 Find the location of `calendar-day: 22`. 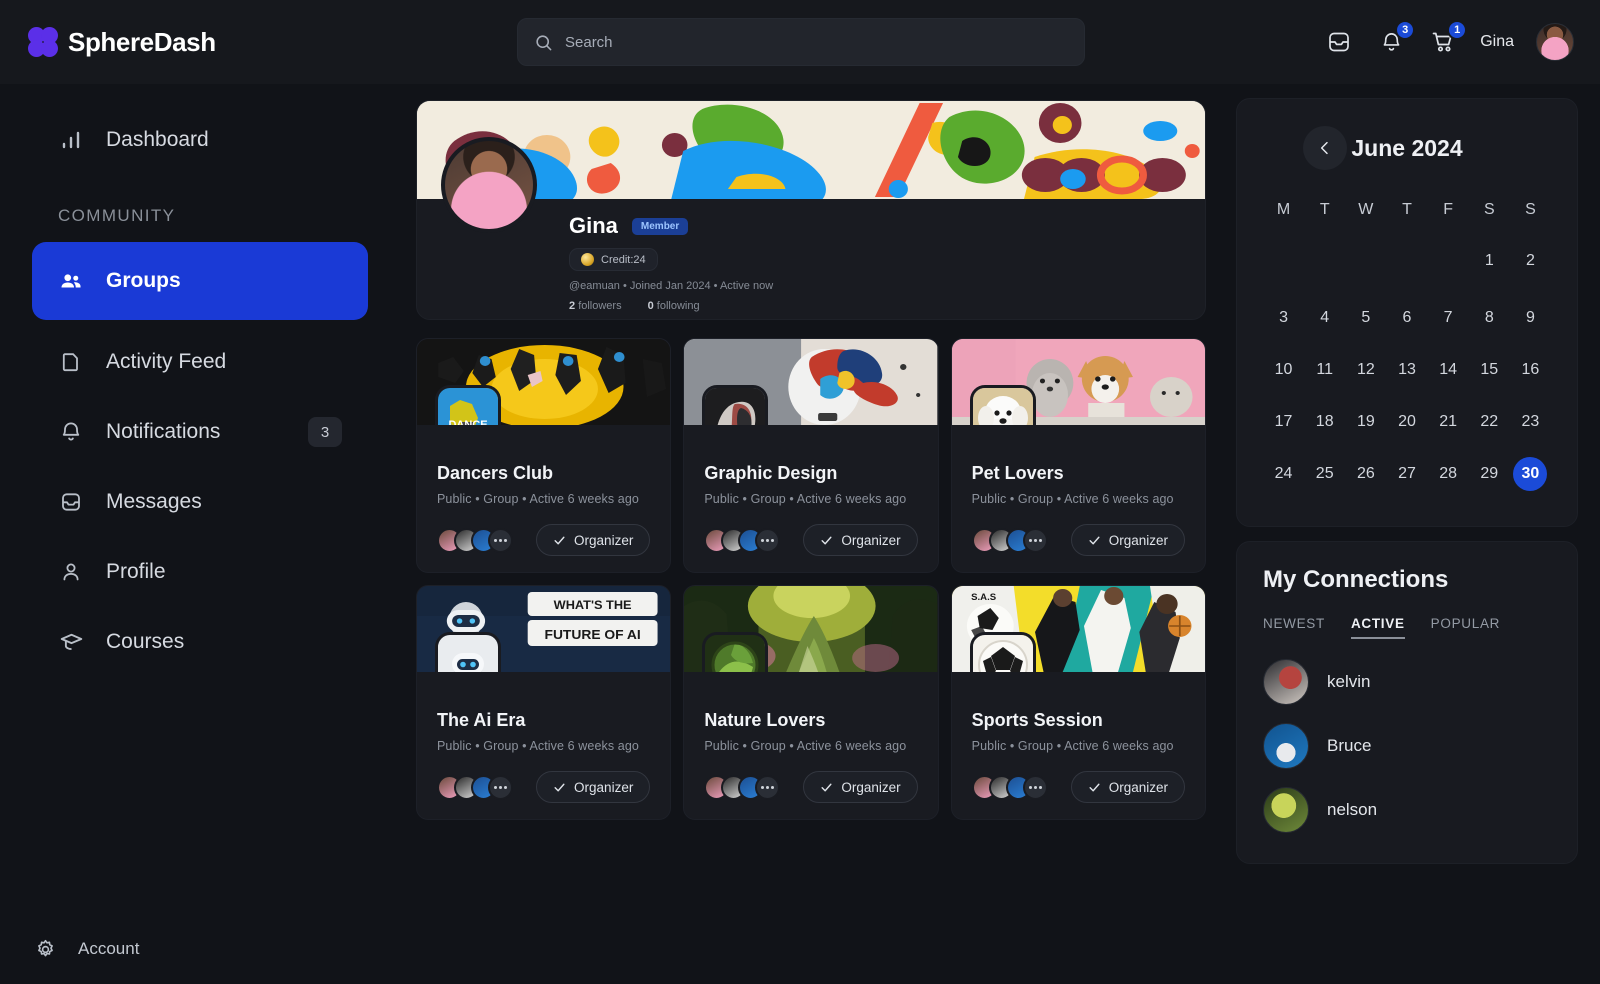

calendar-day: 22 is located at coordinates (1489, 422).